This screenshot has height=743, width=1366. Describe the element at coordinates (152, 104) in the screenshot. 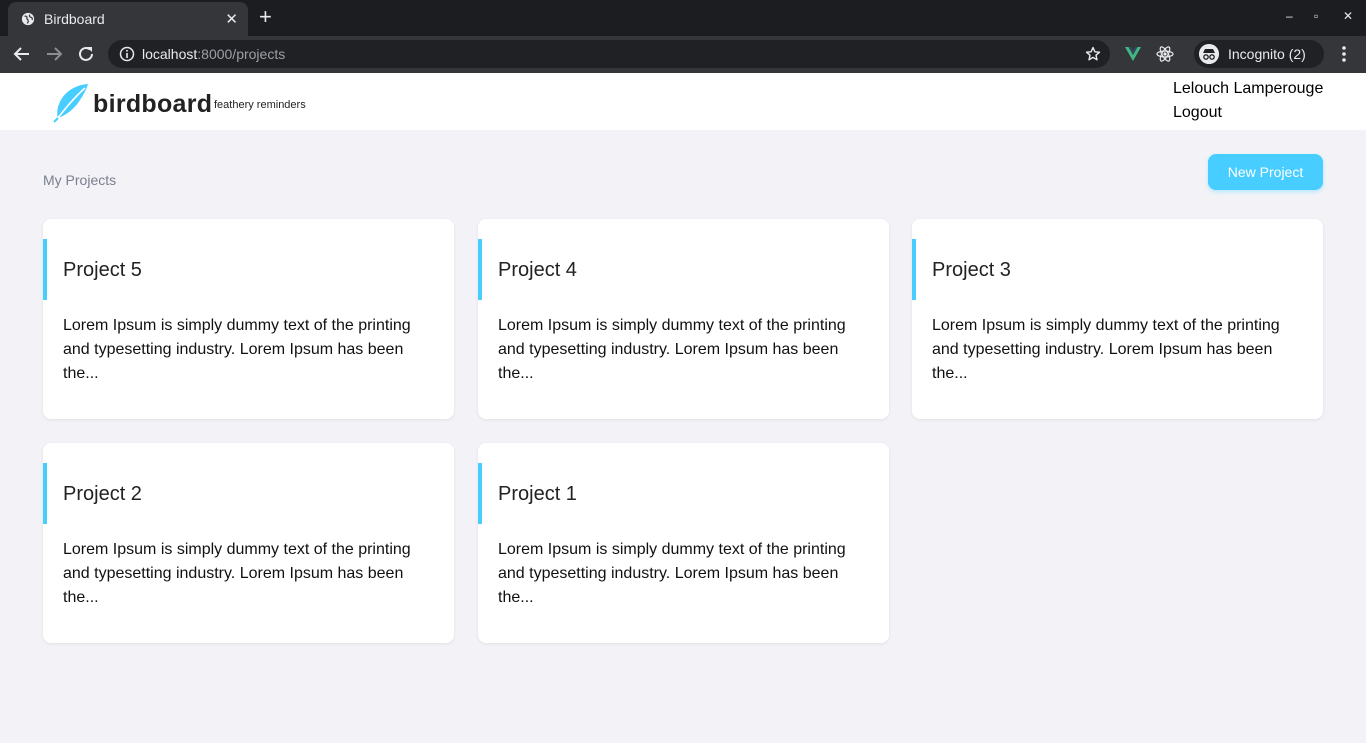

I see `brand-name: birdboard` at that location.